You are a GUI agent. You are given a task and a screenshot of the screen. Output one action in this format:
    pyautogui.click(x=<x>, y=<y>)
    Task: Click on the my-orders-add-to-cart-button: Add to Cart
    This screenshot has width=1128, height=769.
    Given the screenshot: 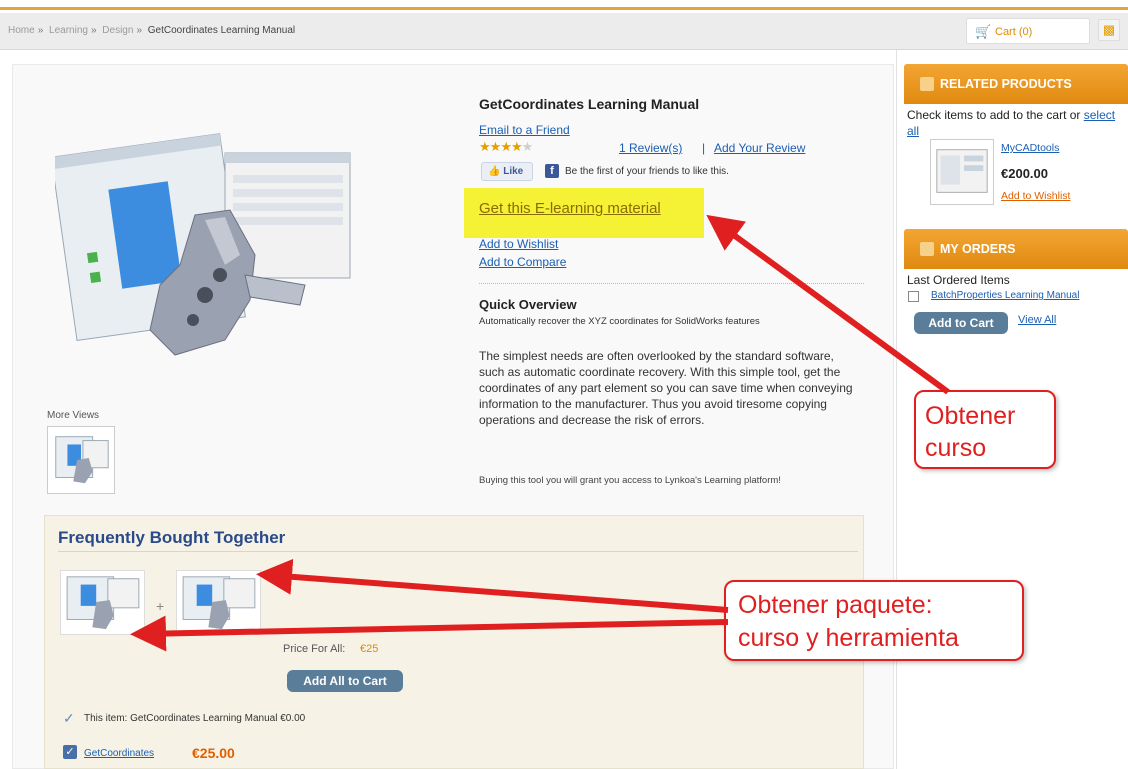 What is the action you would take?
    pyautogui.click(x=961, y=323)
    